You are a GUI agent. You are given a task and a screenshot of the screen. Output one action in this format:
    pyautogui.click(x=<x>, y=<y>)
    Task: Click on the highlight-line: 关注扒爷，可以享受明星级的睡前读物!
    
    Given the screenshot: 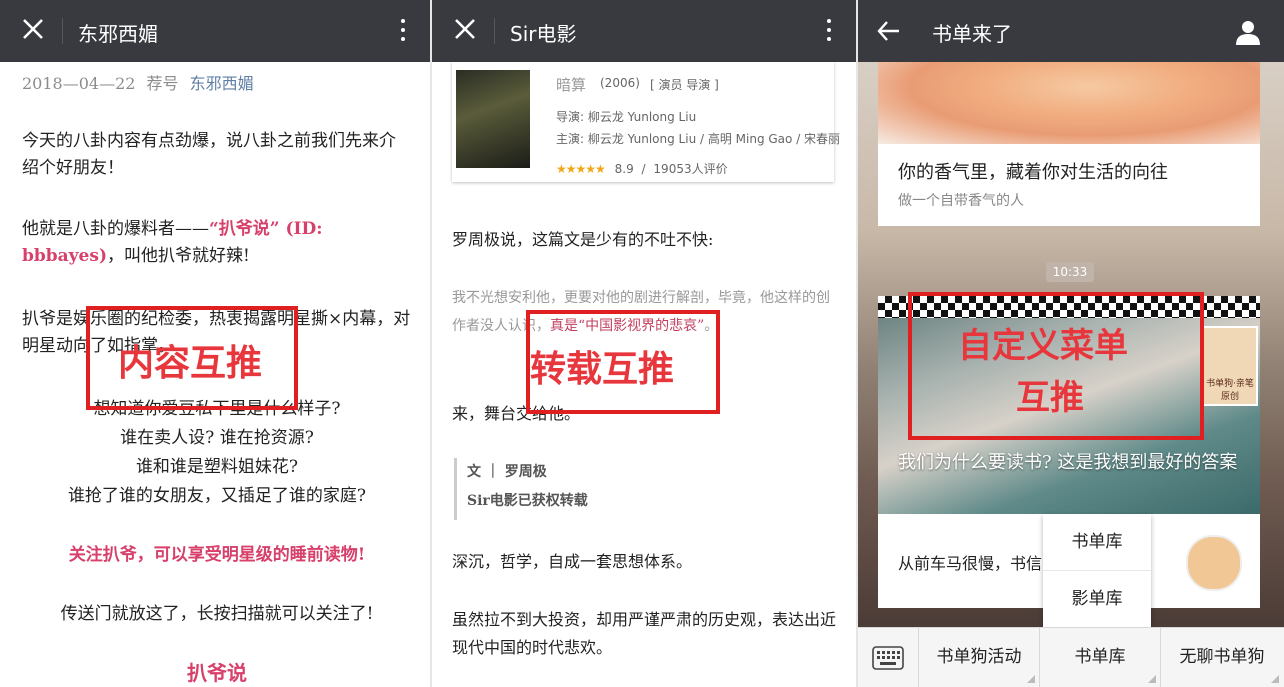 What is the action you would take?
    pyautogui.click(x=217, y=555)
    